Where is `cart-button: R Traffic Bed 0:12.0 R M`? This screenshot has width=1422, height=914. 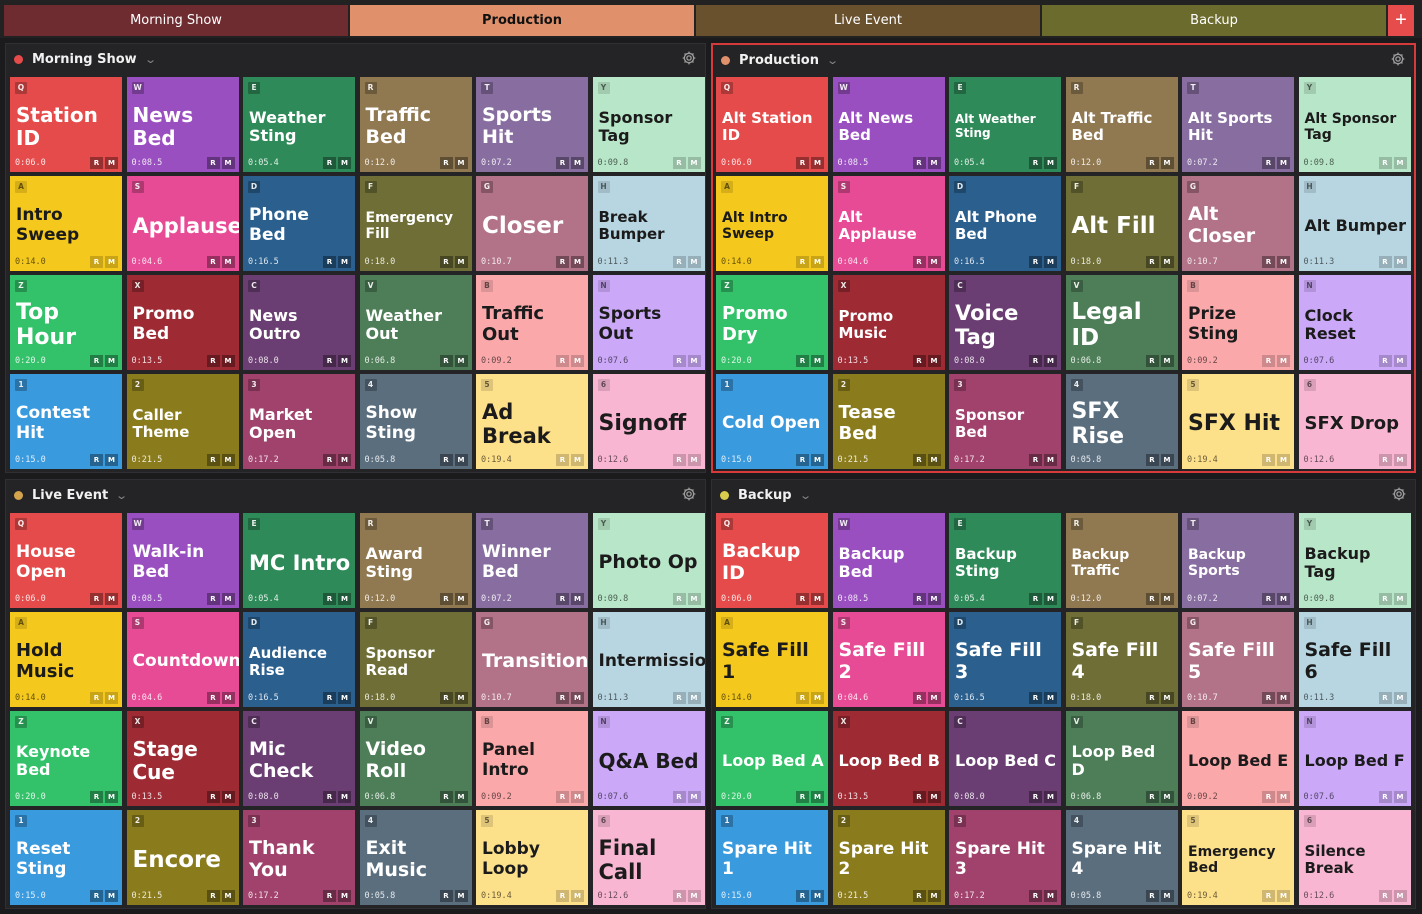 cart-button: R Traffic Bed 0:12.0 R M is located at coordinates (415, 124).